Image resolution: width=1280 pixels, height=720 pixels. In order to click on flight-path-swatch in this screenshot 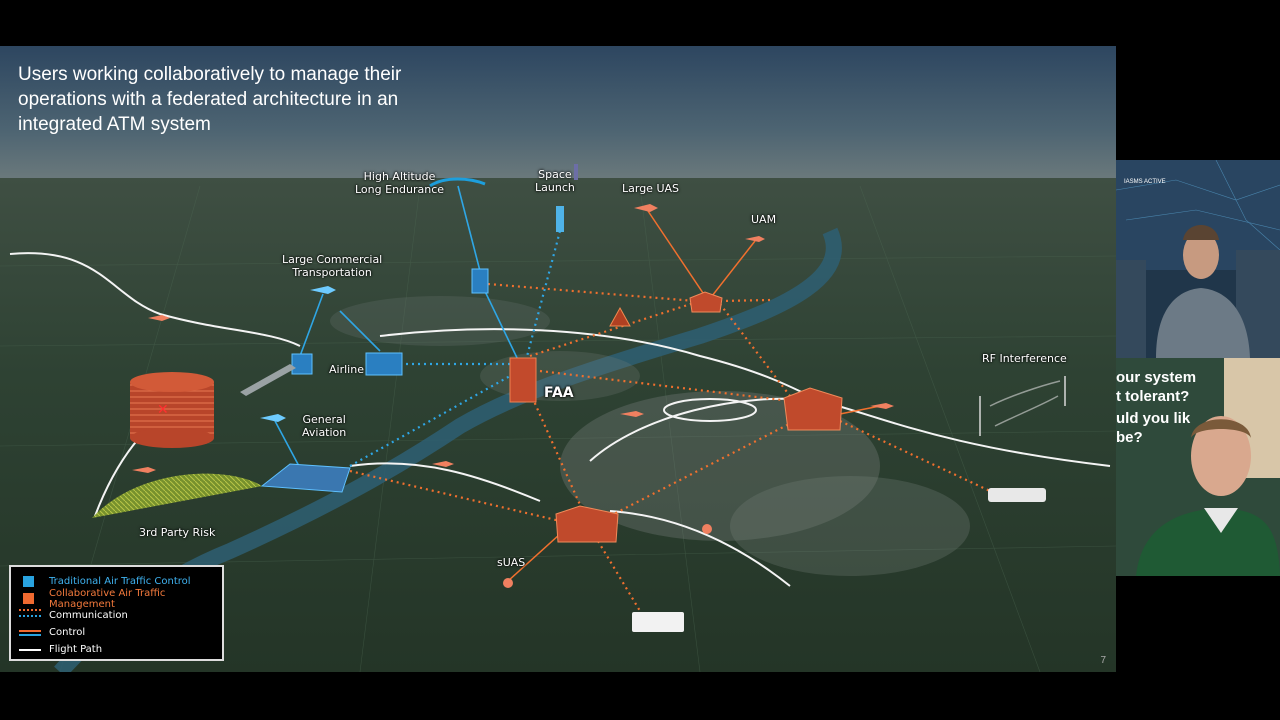, I will do `click(30, 650)`.